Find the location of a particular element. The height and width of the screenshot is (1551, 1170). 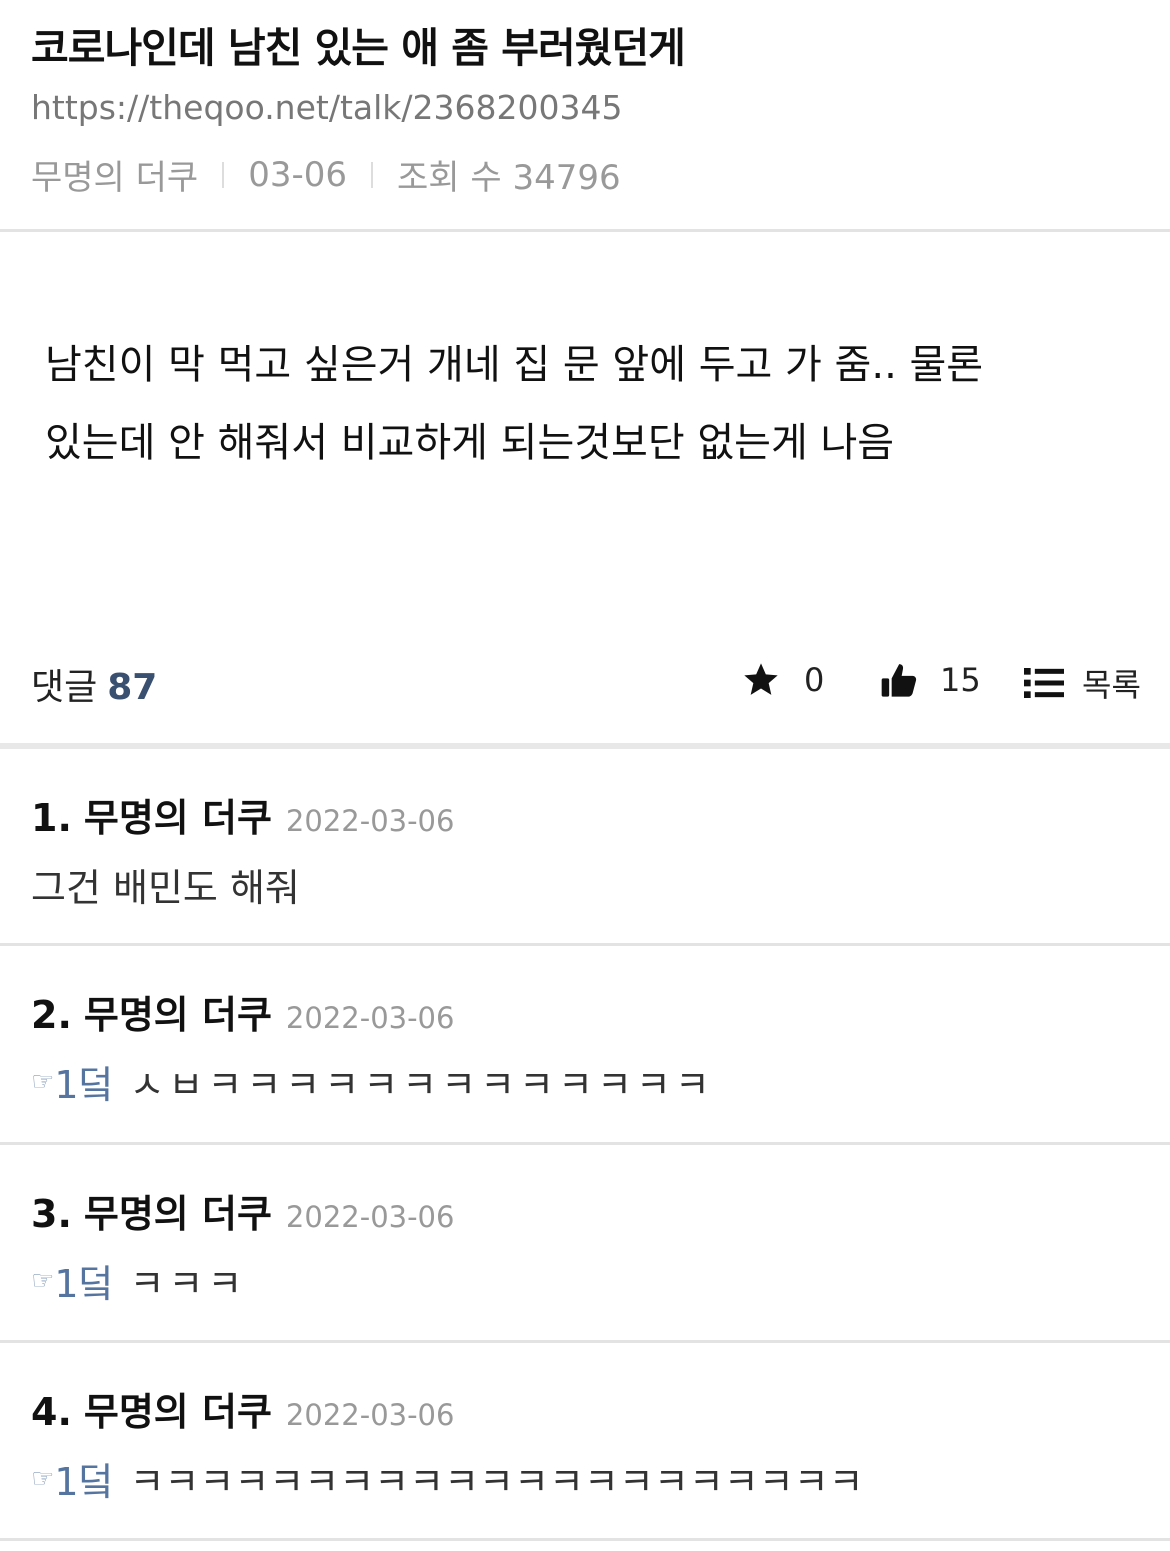

comment-body: ㅋㅋㅋㅋㅋㅋㅋㅋㅋㅋㅋㅋㅋㅋㅋㅋㅋㅋㅋㅋㅋ is located at coordinates (496, 1482).